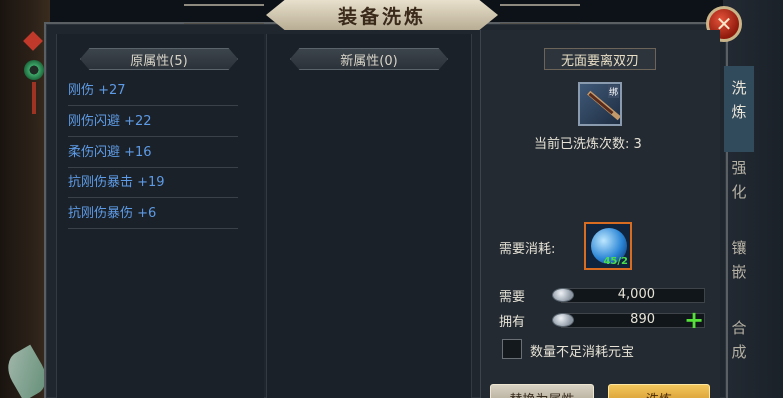 The image size is (783, 398). I want to click on cost-label: 需要消耗:, so click(527, 249).